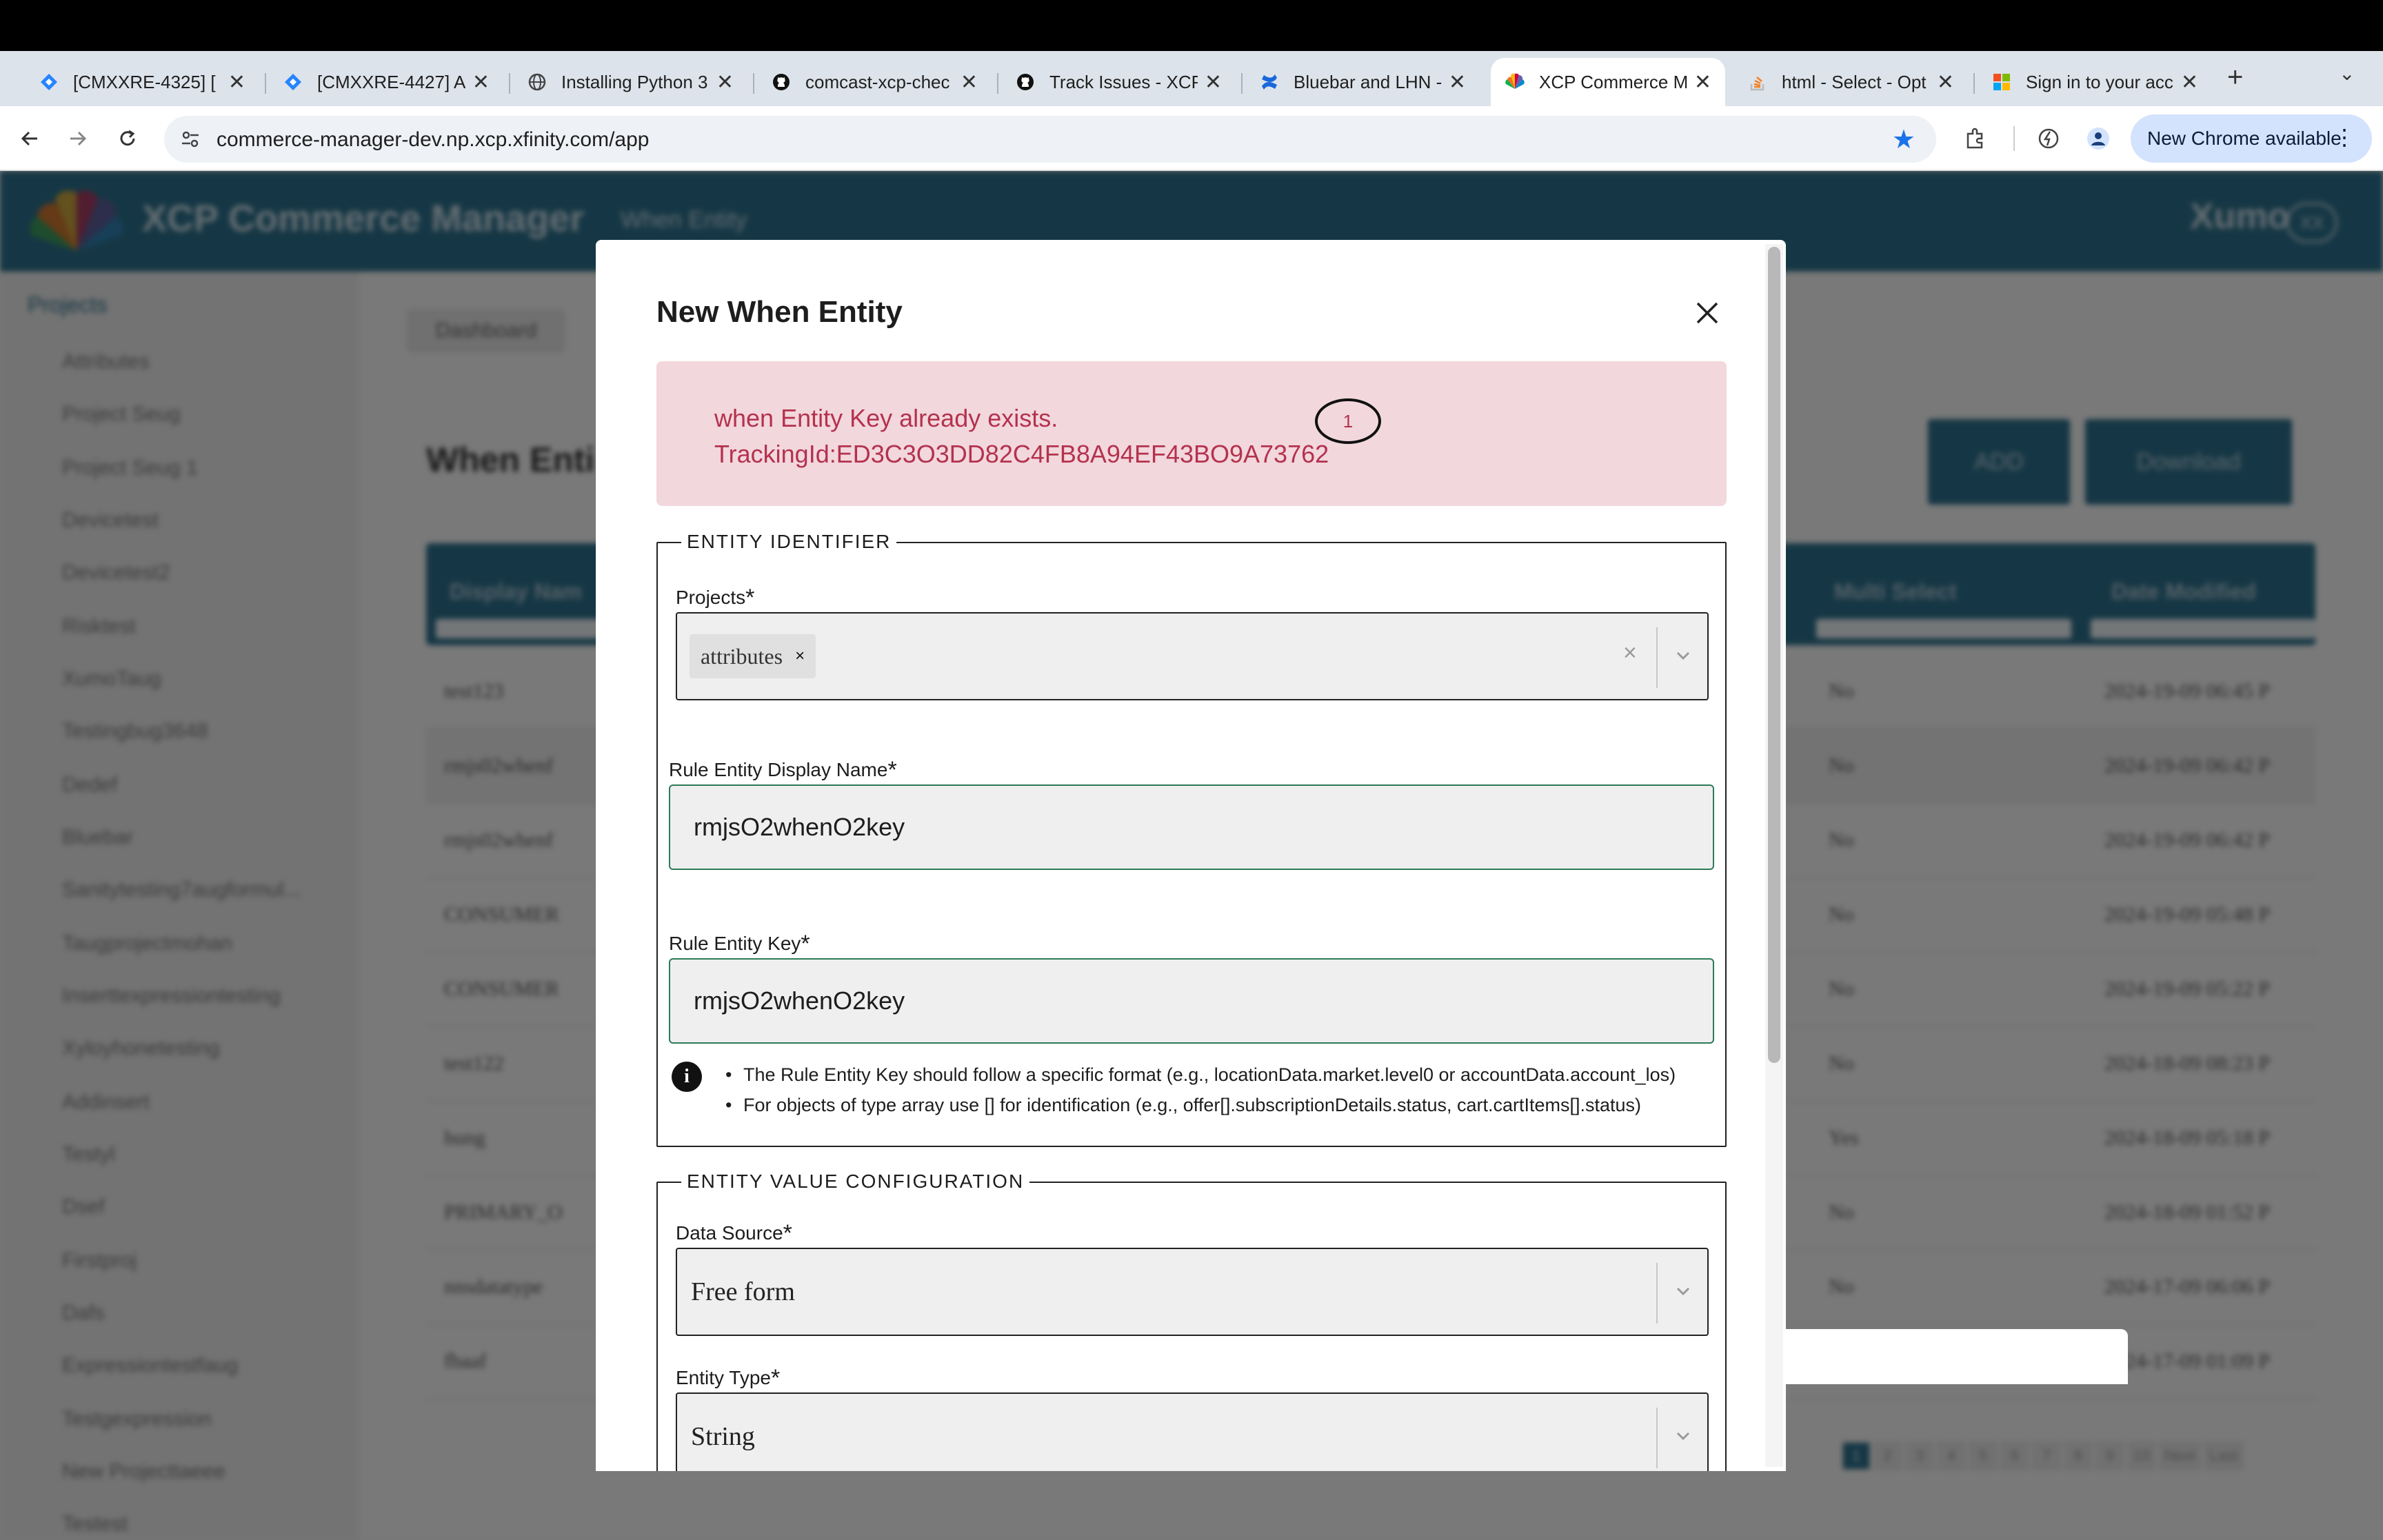  Describe the element at coordinates (1854, 82) in the screenshot. I see `tab-label: html - Select - Opt` at that location.